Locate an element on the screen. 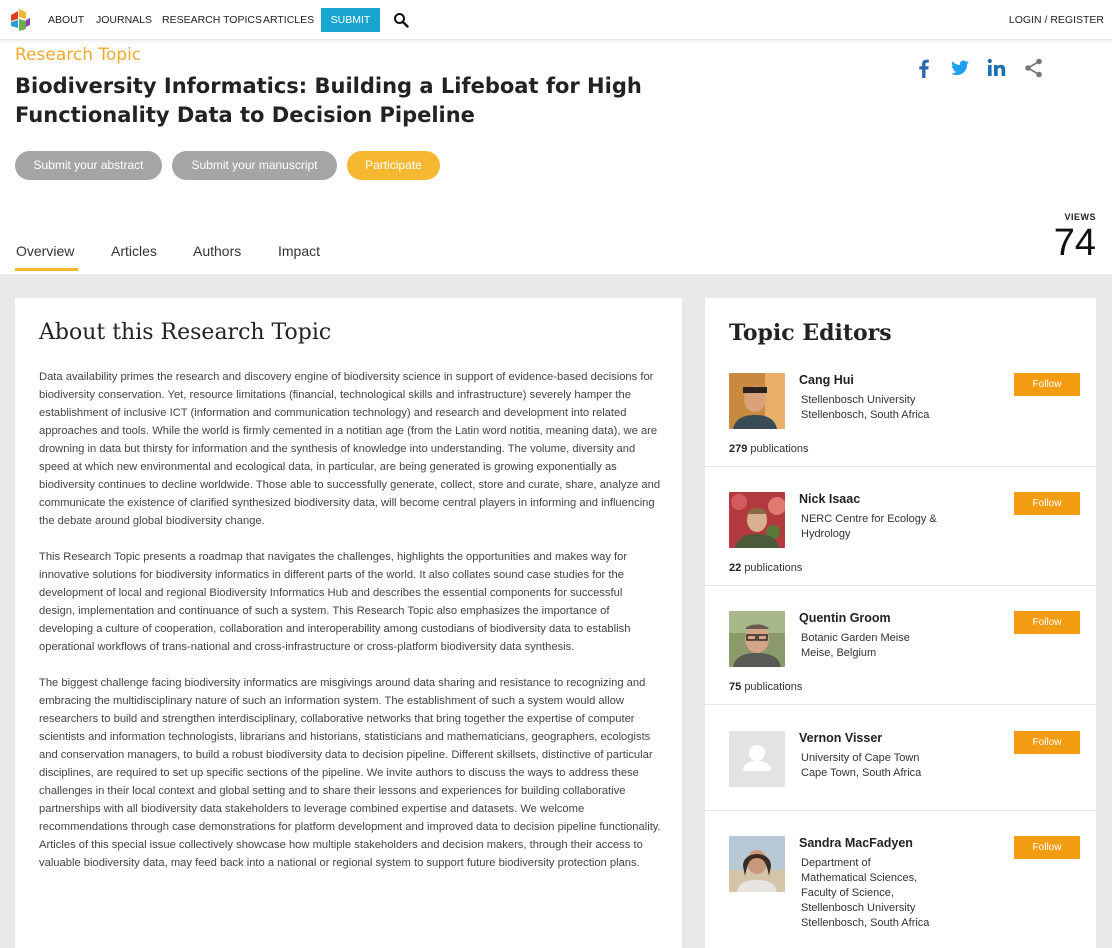 The width and height of the screenshot is (1112, 948). submit-abstract-button: Submit your abstract is located at coordinates (88, 165).